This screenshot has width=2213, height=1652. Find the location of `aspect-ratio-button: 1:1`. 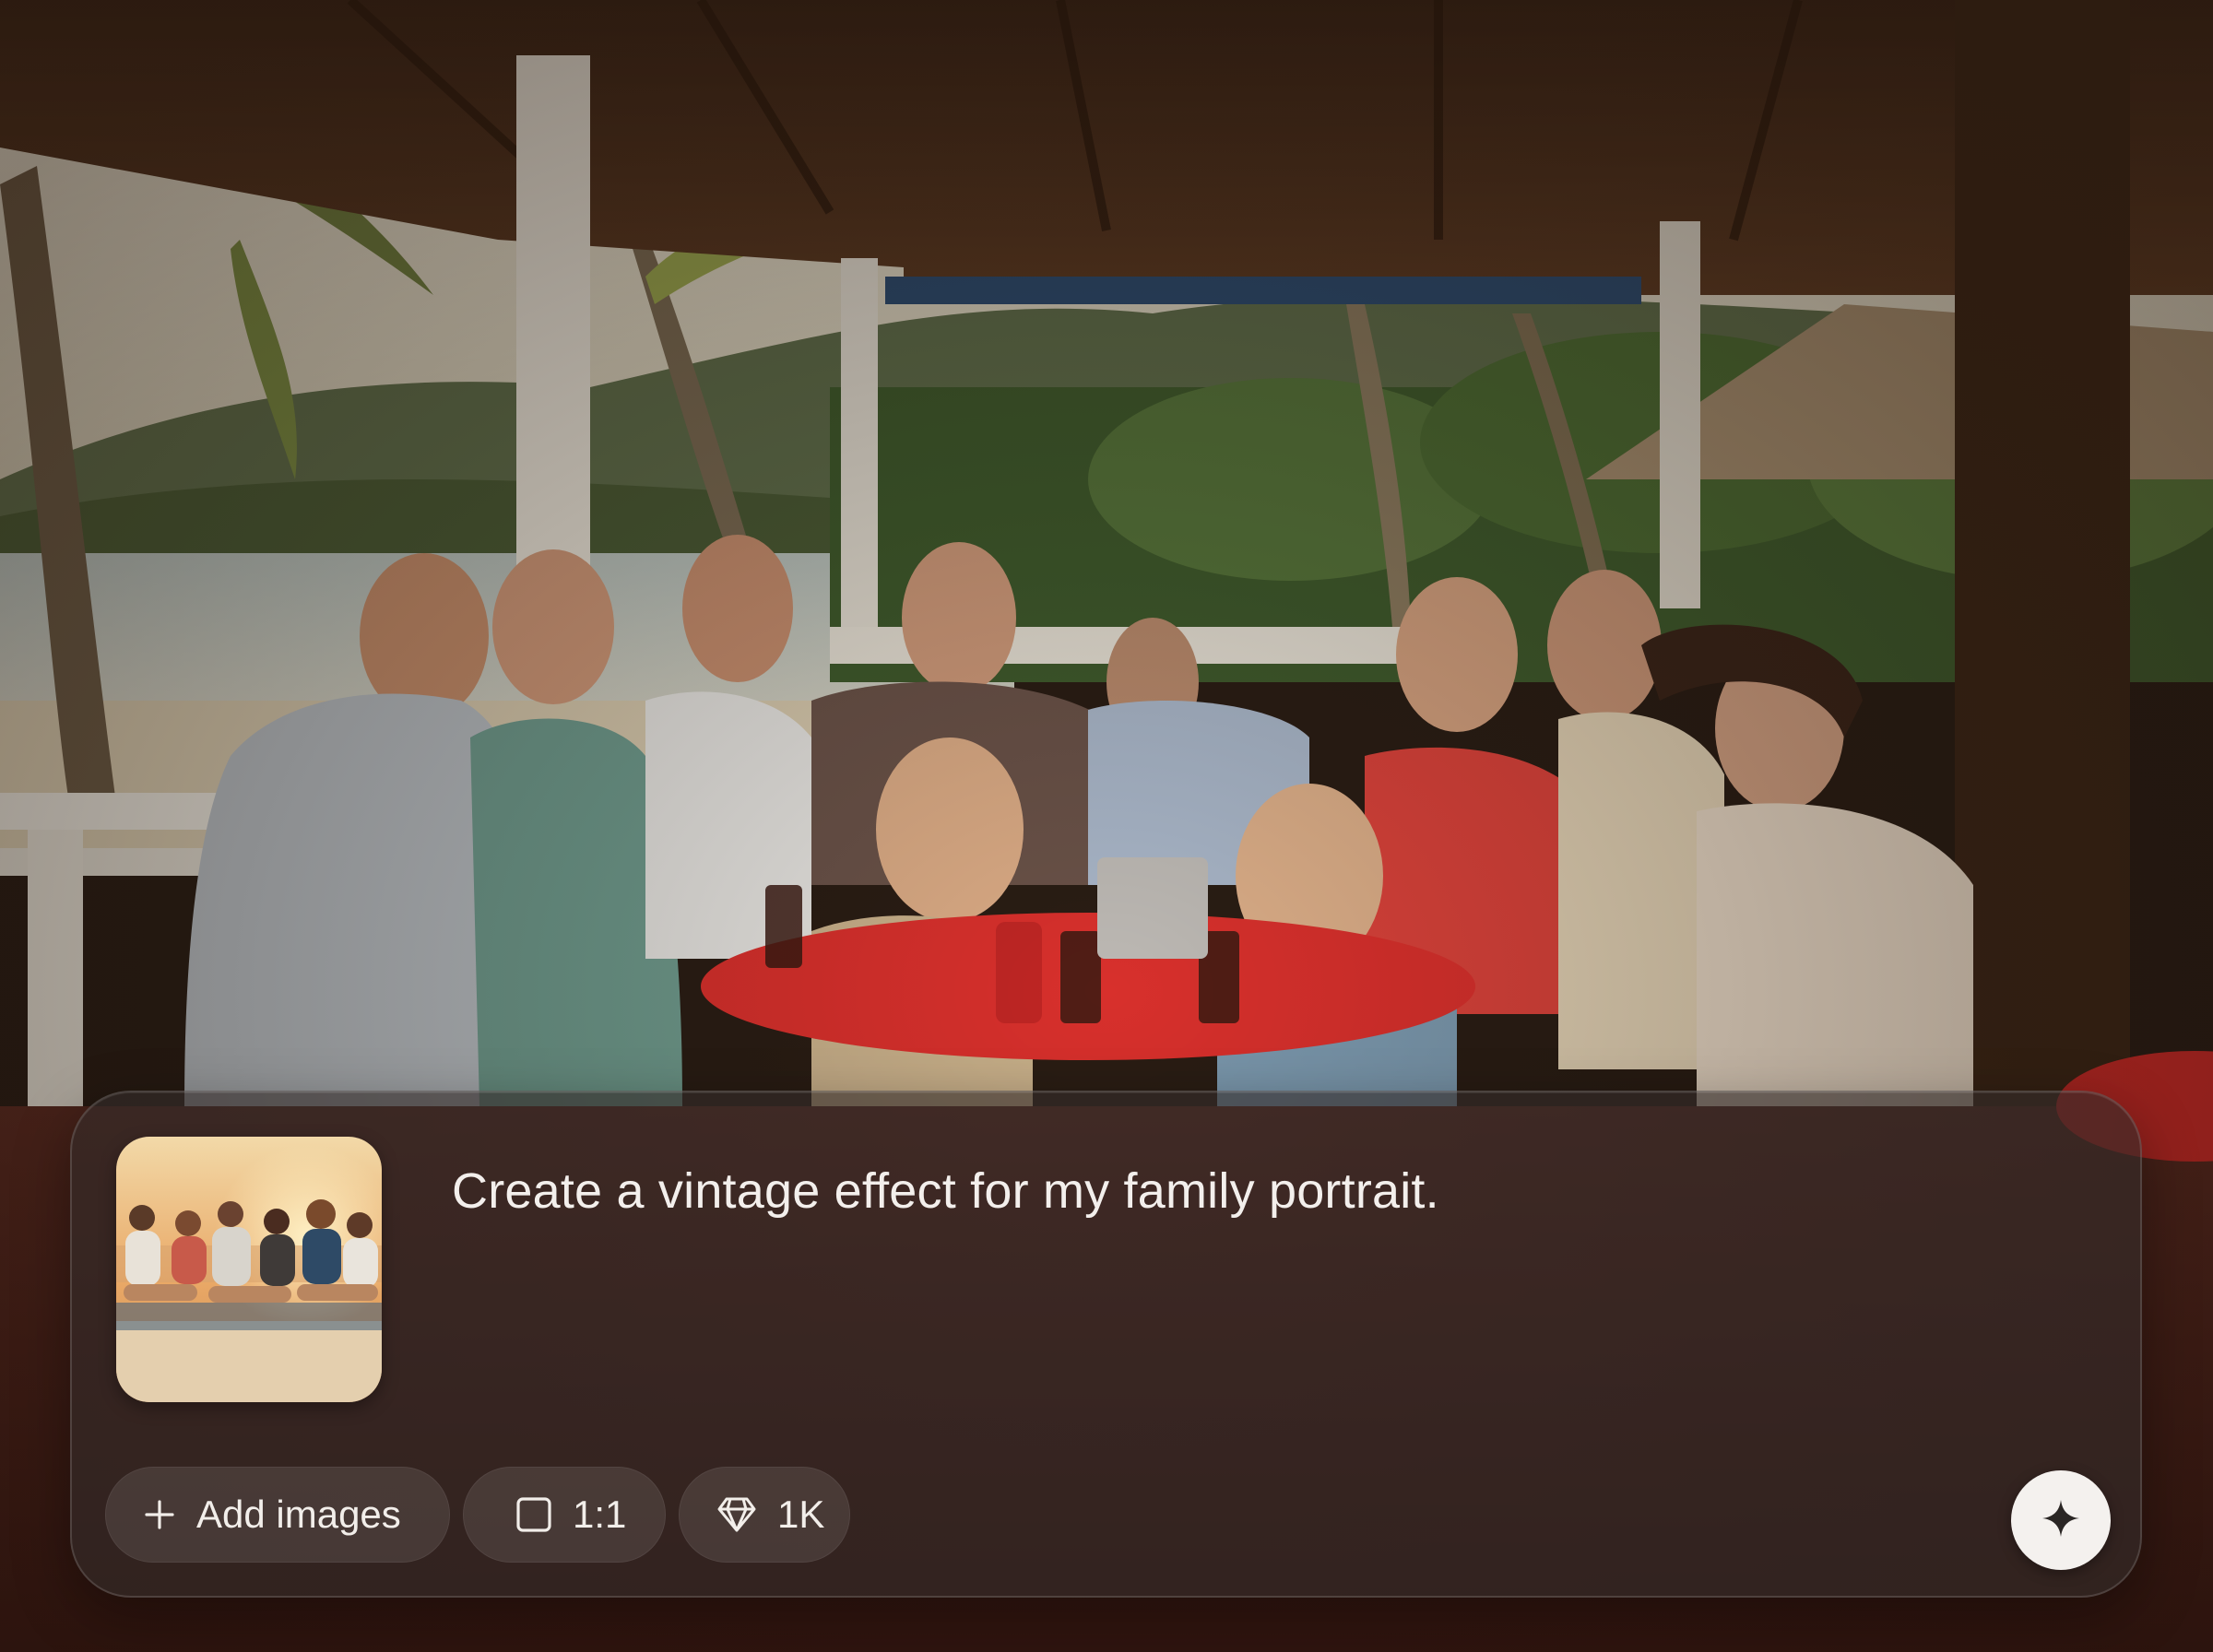

aspect-ratio-button: 1:1 is located at coordinates (564, 1515).